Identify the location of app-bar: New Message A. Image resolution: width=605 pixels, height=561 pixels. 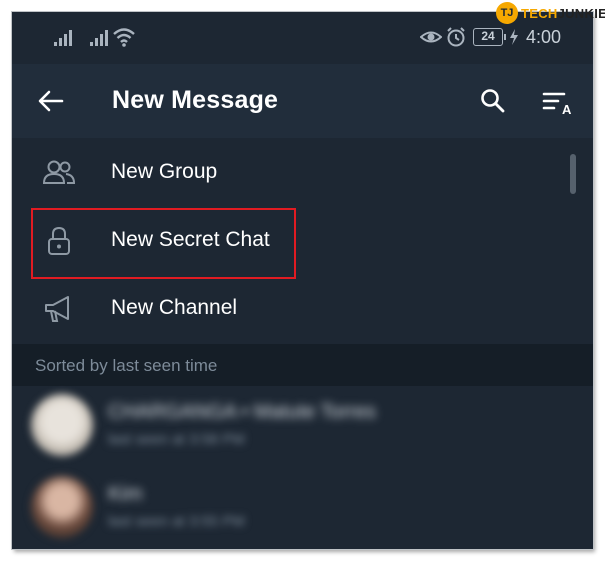
(302, 101).